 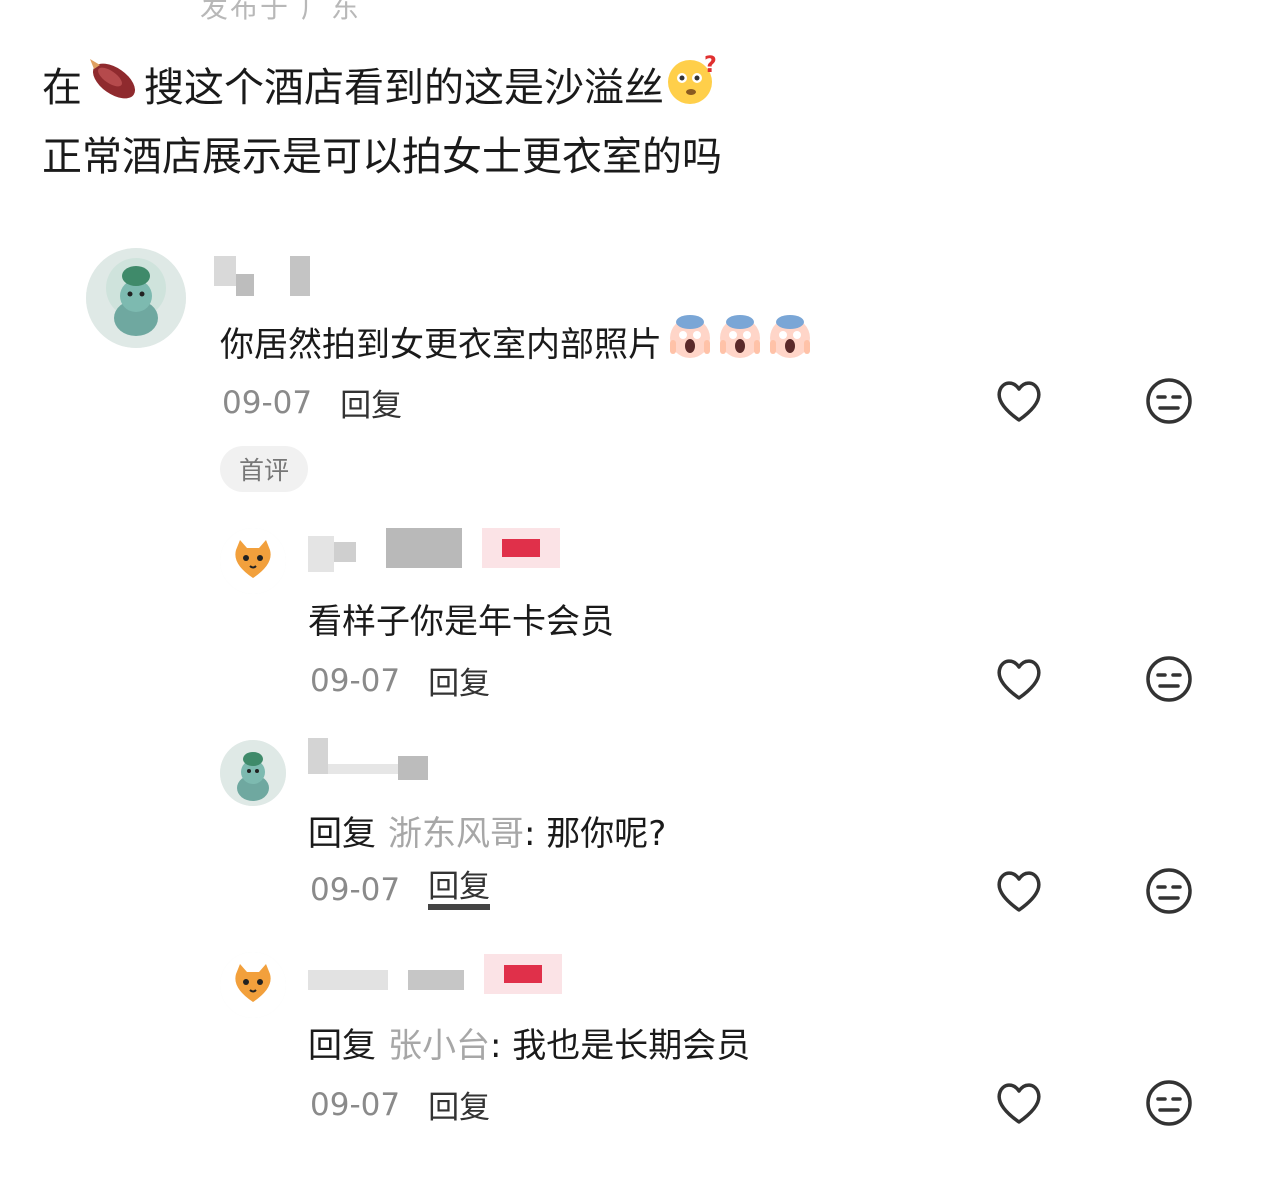 I want to click on comment-text: 你居然拍到女更衣室内部照片, so click(x=517, y=341).